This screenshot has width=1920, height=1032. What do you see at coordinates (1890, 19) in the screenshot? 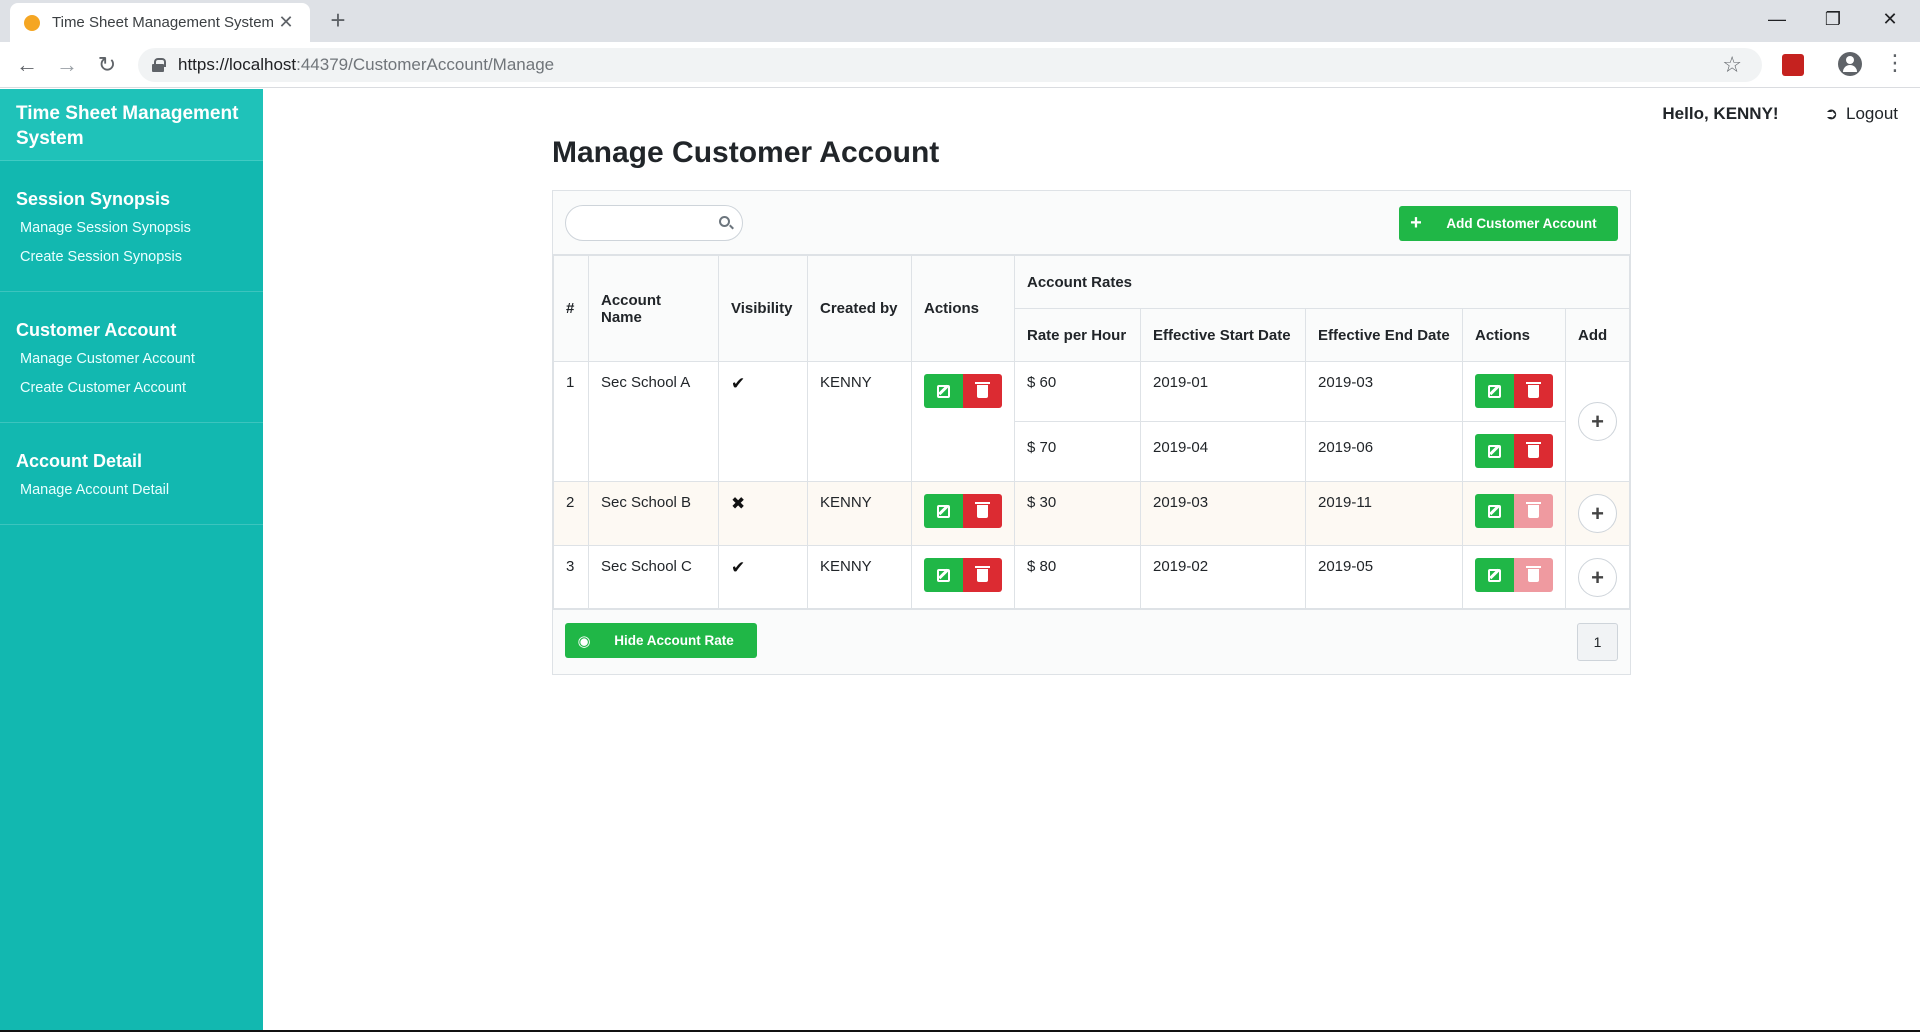
I see `window-close-button: ✕` at bounding box center [1890, 19].